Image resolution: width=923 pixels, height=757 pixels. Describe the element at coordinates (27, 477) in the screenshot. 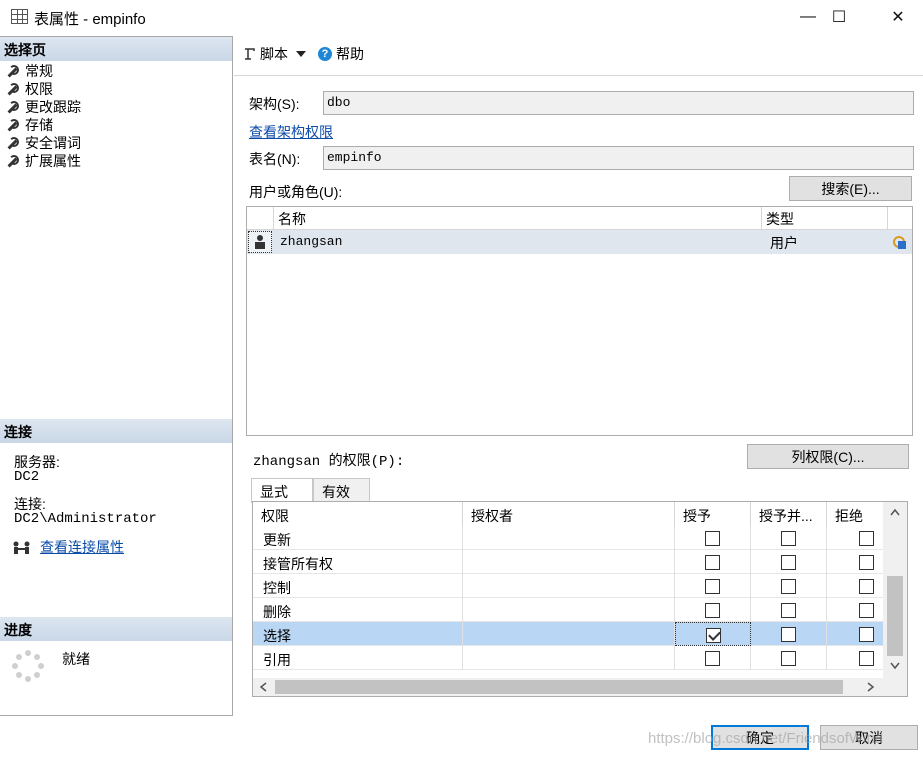

I see `server-value: DC2` at that location.